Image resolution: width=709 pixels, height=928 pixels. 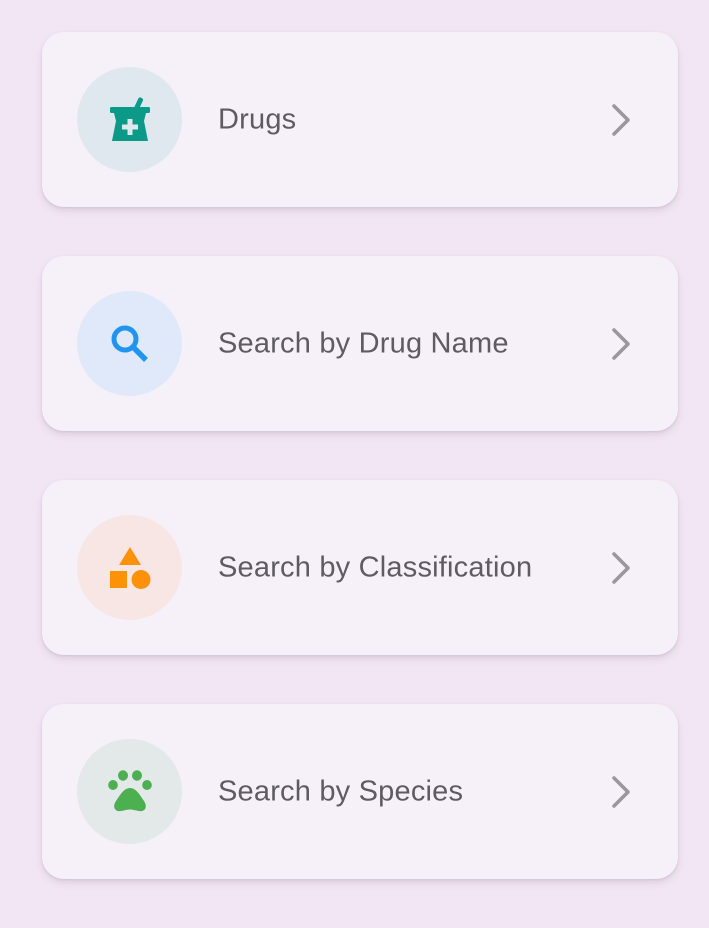 What do you see at coordinates (257, 119) in the screenshot?
I see `menu-item-label: Drugs` at bounding box center [257, 119].